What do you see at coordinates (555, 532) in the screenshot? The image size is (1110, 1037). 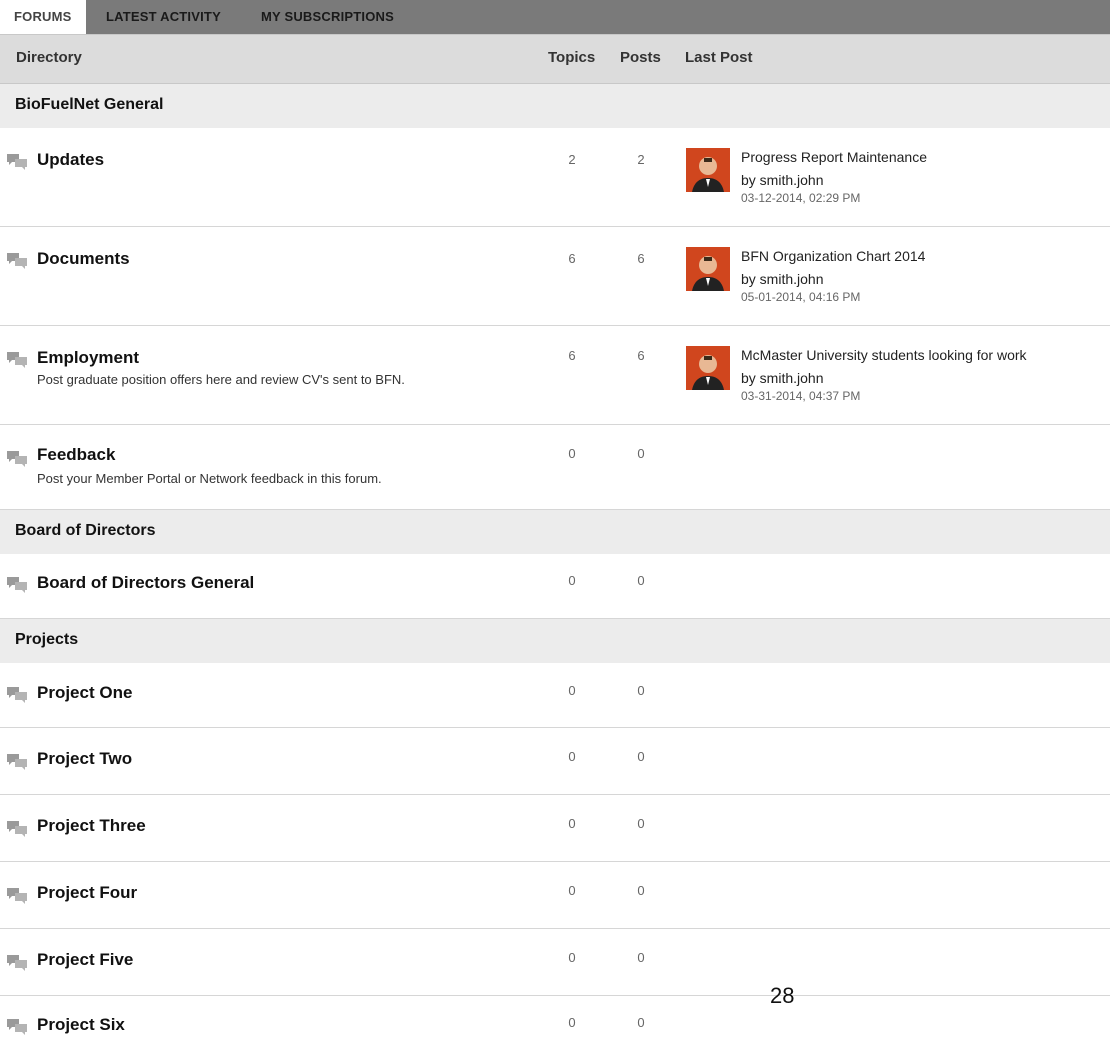 I see `category-header: Board of Directors` at bounding box center [555, 532].